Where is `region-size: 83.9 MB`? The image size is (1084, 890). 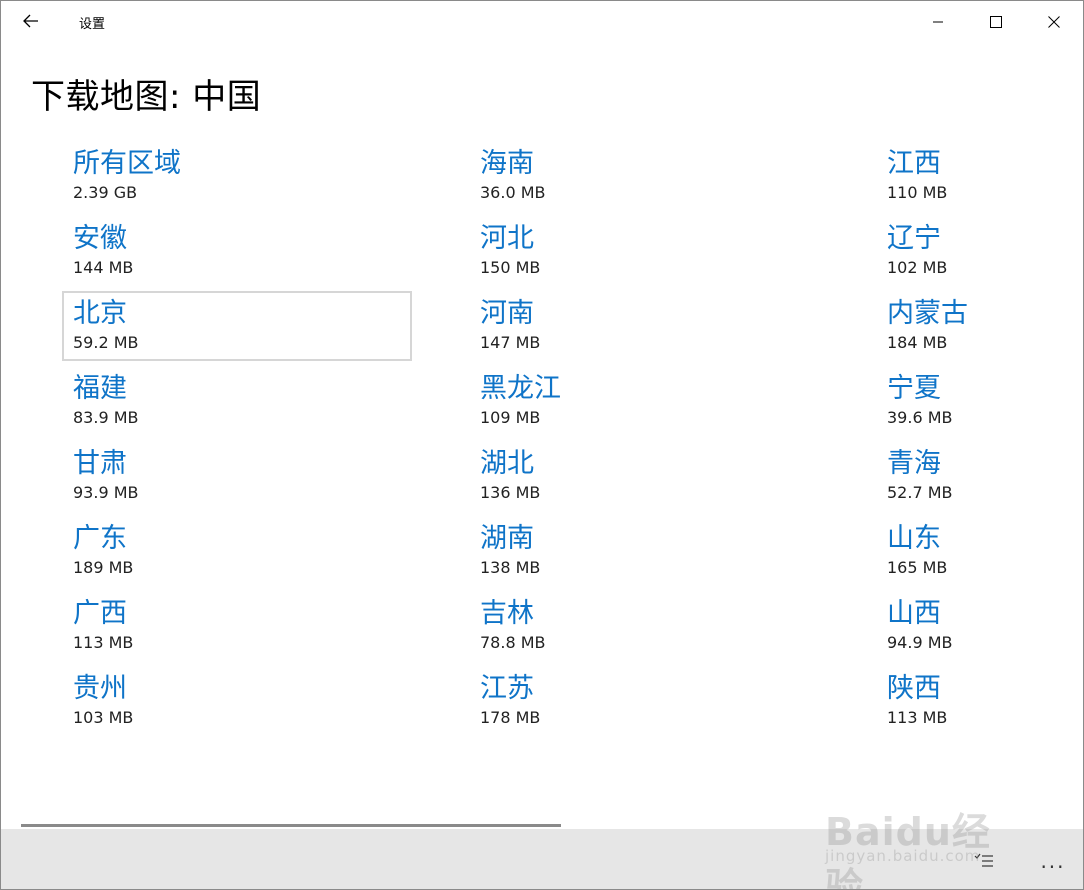 region-size: 83.9 MB is located at coordinates (106, 417).